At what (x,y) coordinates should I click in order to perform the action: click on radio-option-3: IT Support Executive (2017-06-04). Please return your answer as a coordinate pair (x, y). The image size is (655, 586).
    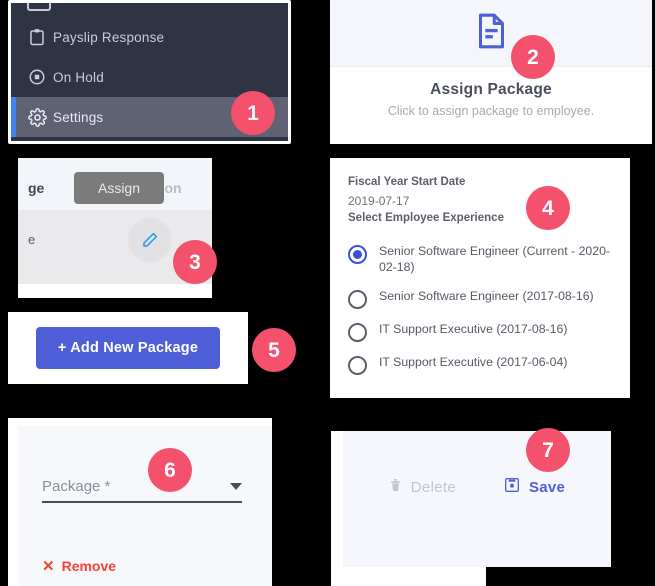
    Looking at the image, I should click on (480, 365).